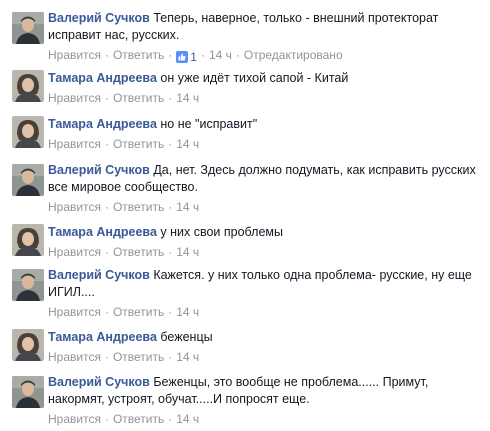  I want to click on comment-message: но не "исправит", so click(209, 124).